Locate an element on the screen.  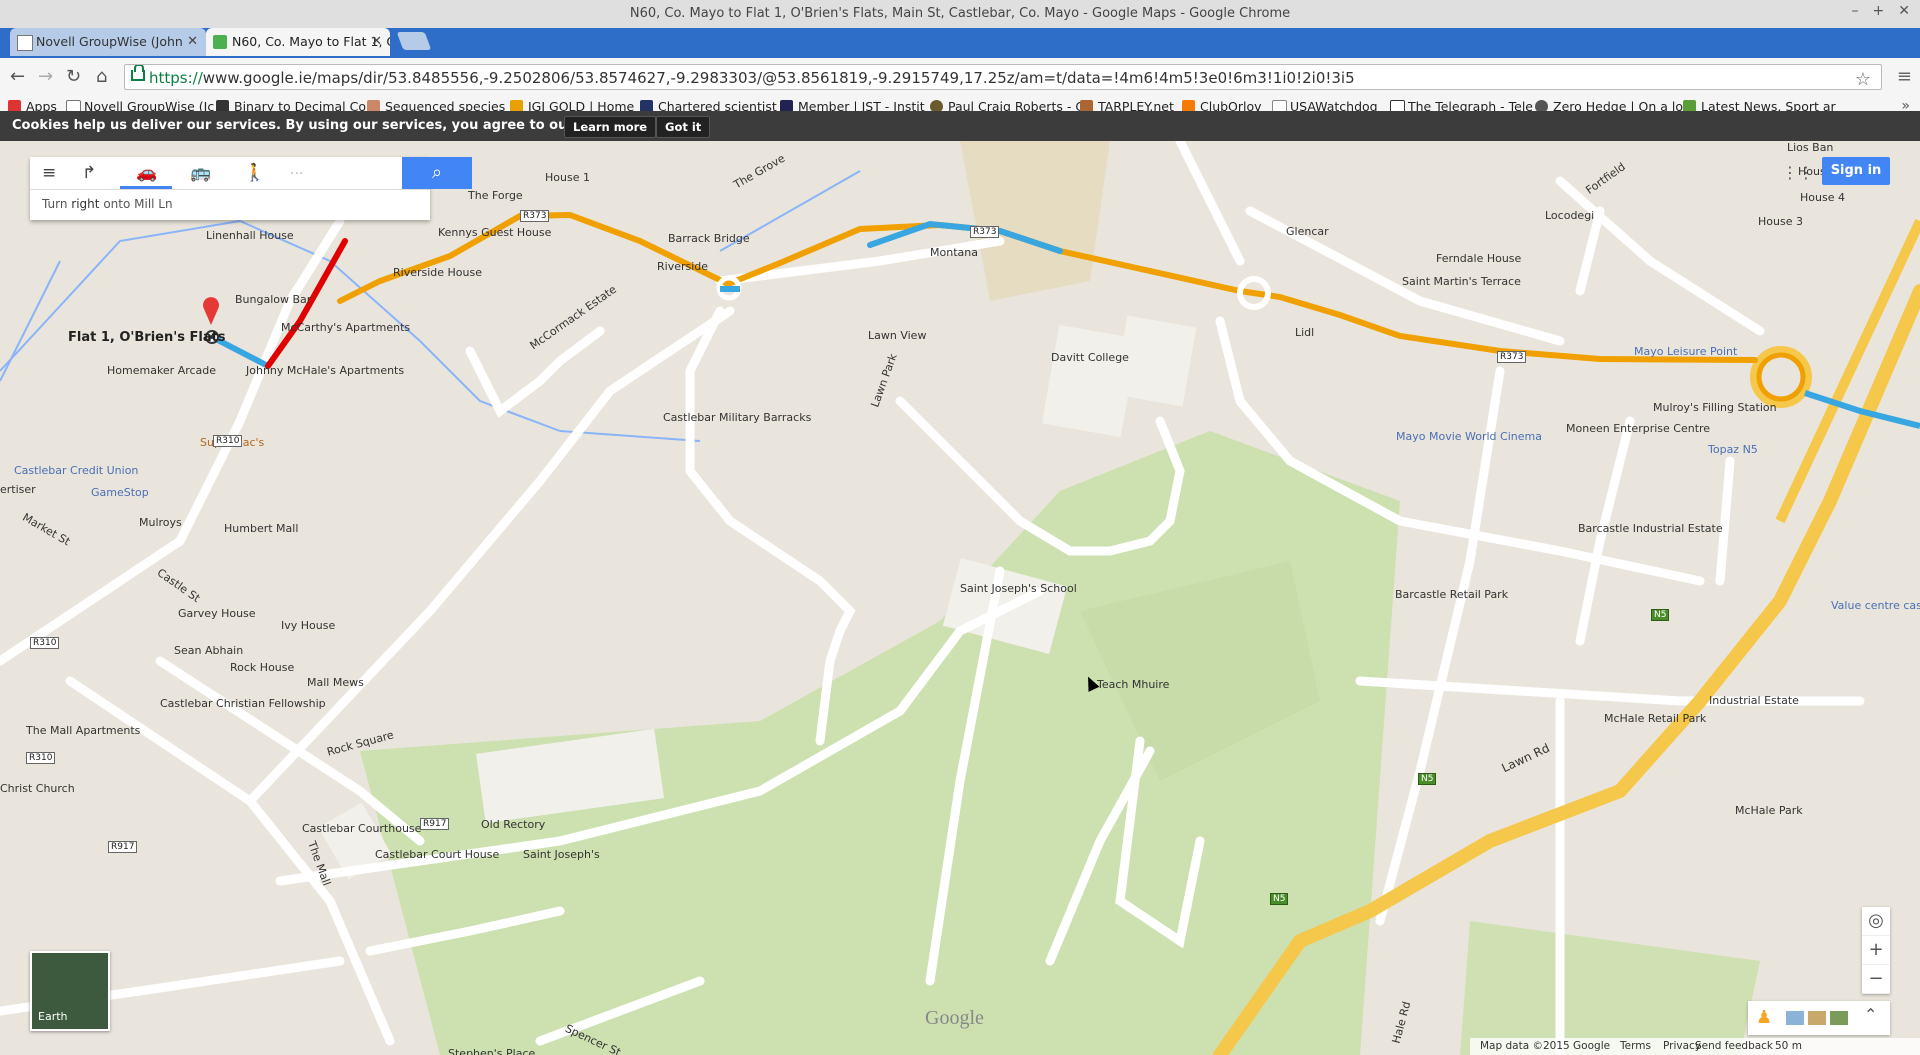
minimize-icon: – is located at coordinates (1855, 11).